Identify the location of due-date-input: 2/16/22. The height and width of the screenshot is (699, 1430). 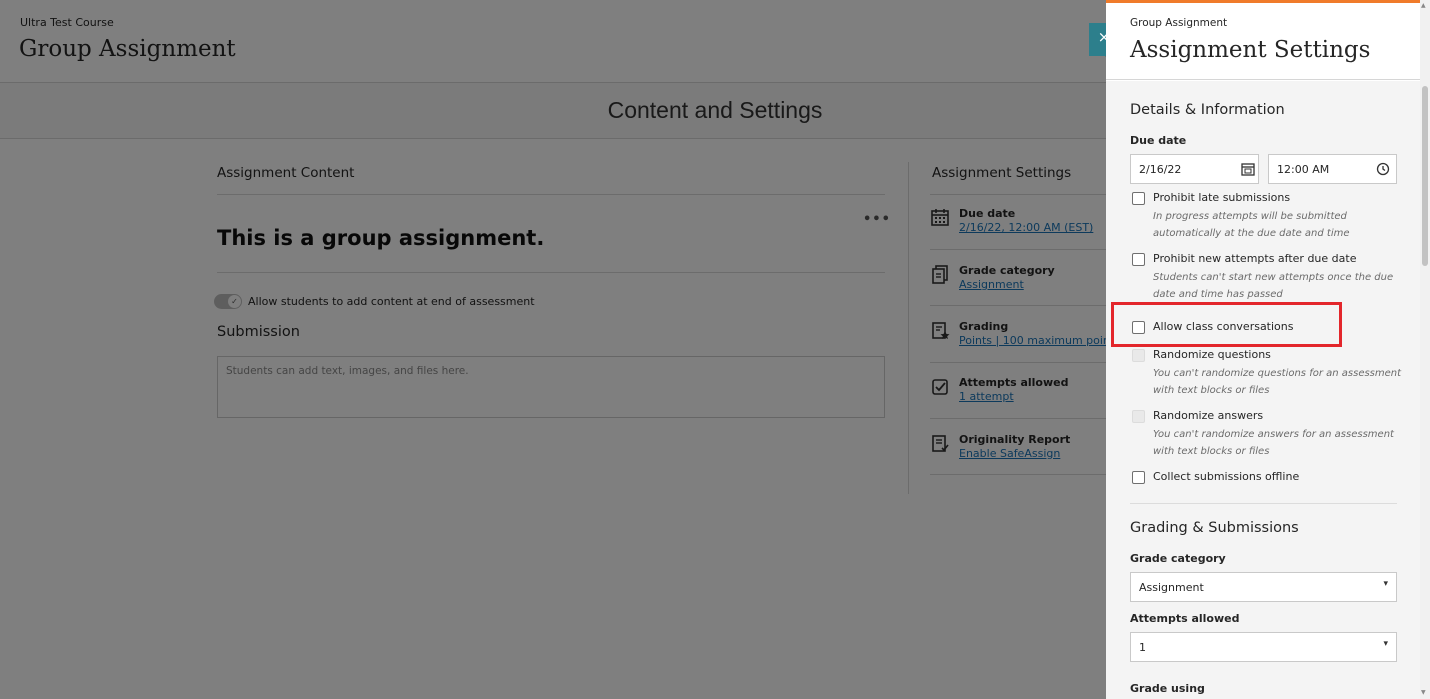
(1194, 169).